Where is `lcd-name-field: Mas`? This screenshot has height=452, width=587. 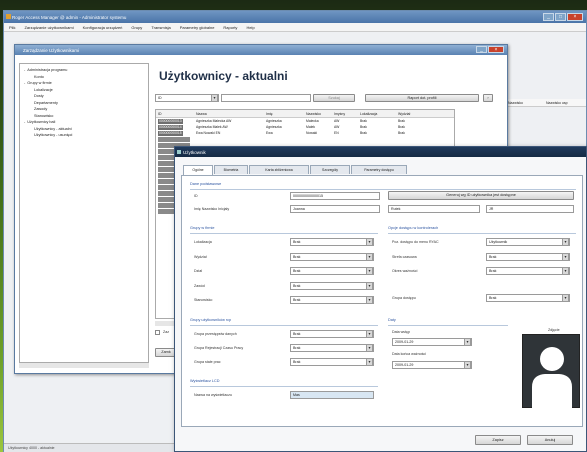 lcd-name-field: Mas is located at coordinates (332, 395).